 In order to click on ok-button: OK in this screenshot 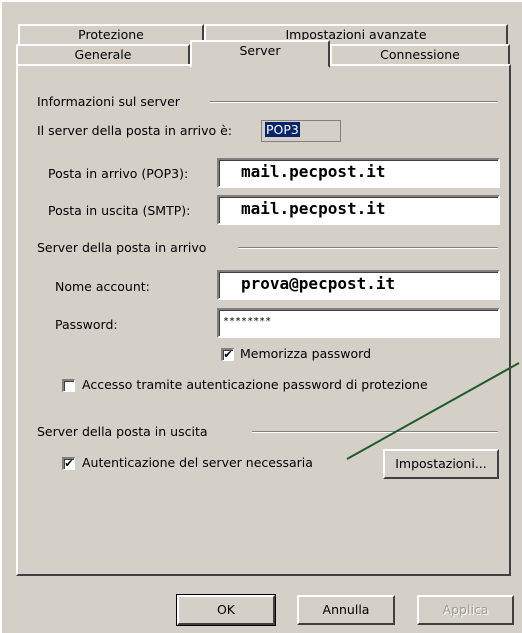, I will do `click(226, 610)`.